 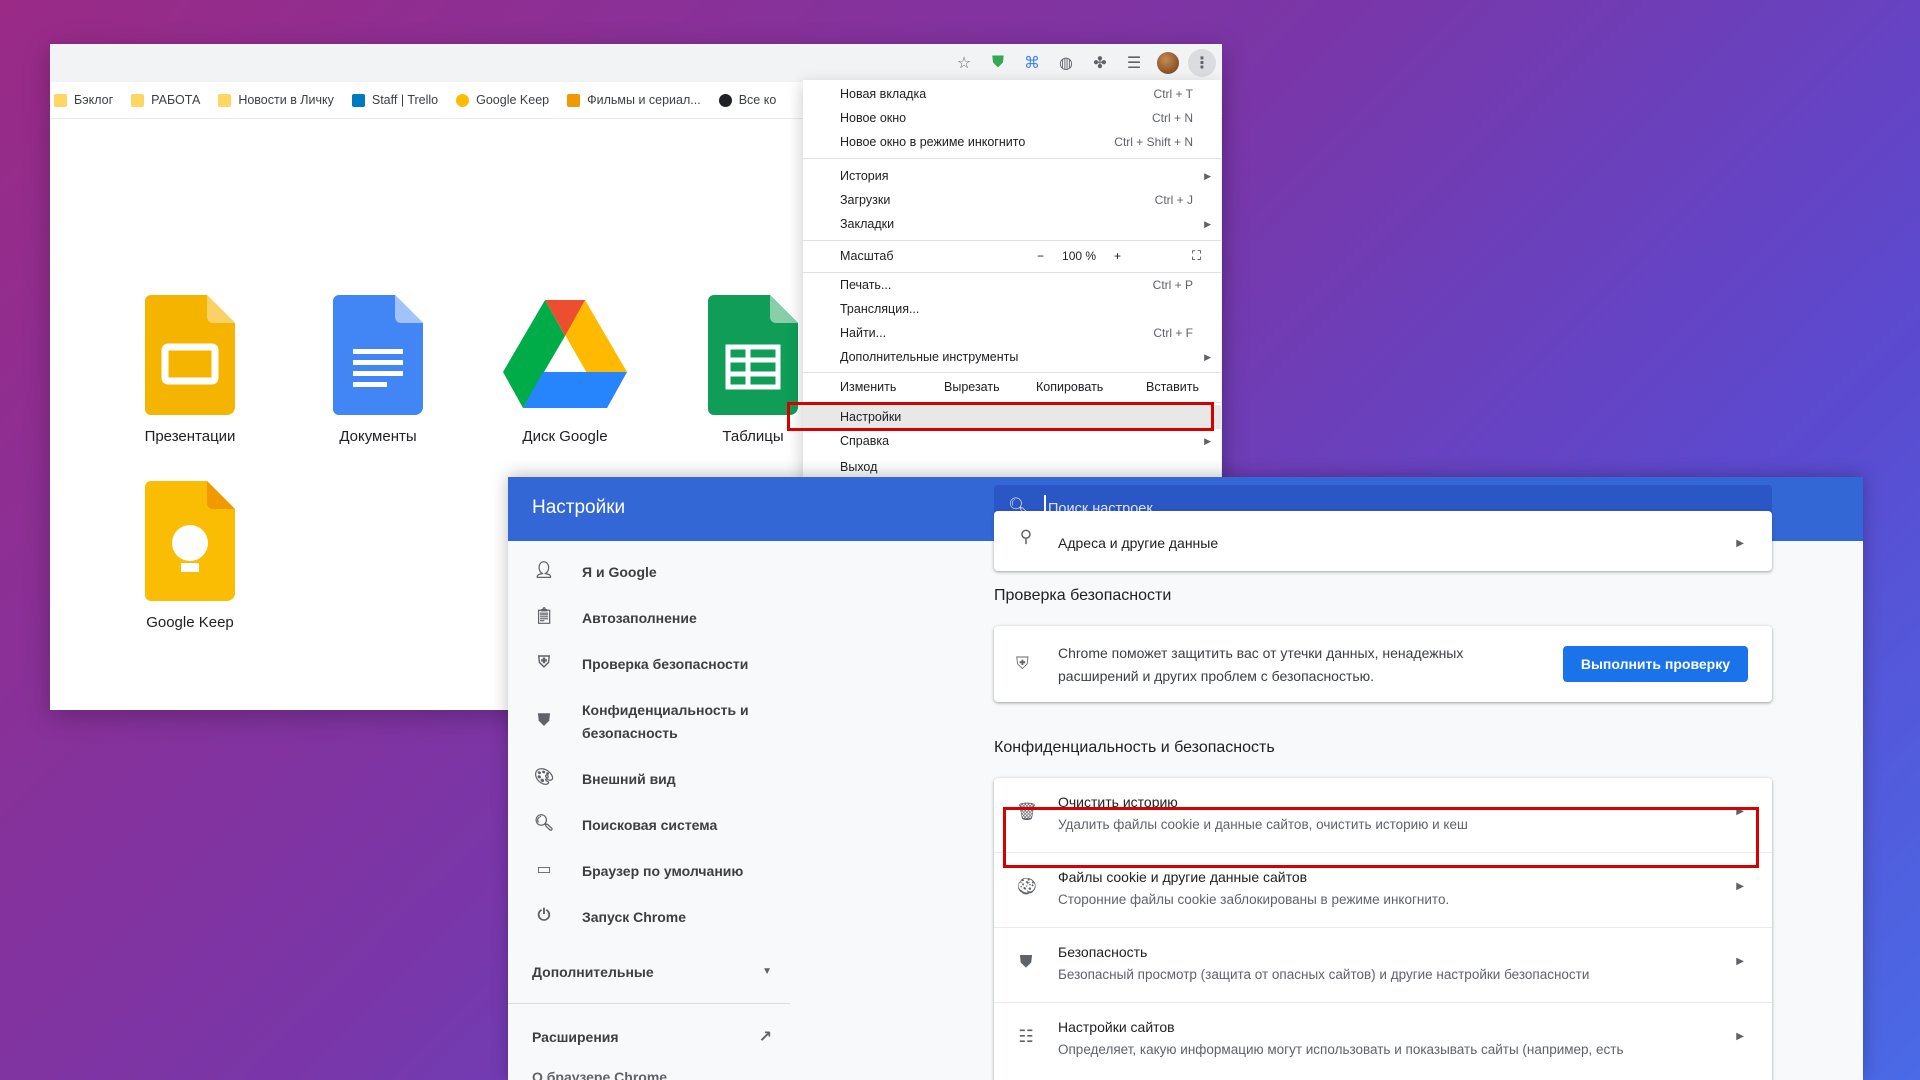 I want to click on sidebar-advanced-toggle: Дополнительные ▼, so click(x=652, y=972).